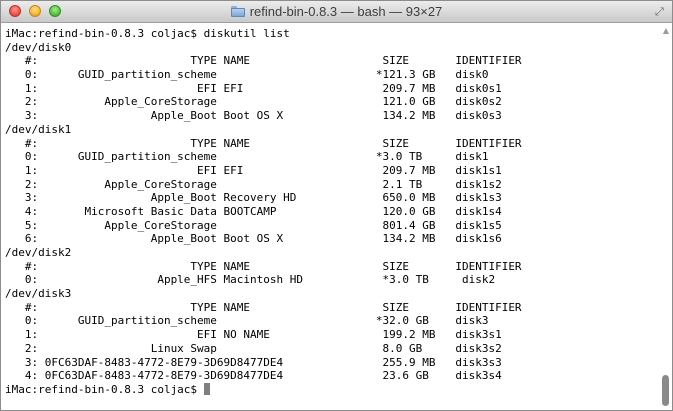 Image resolution: width=673 pixels, height=411 pixels. Describe the element at coordinates (237, 11) in the screenshot. I see `folder-icon` at that location.